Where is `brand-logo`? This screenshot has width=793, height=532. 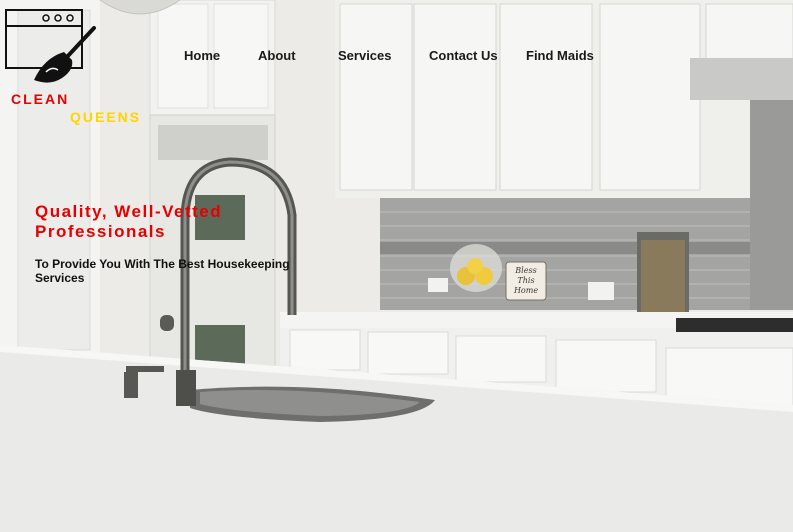 brand-logo is located at coordinates (74, 66).